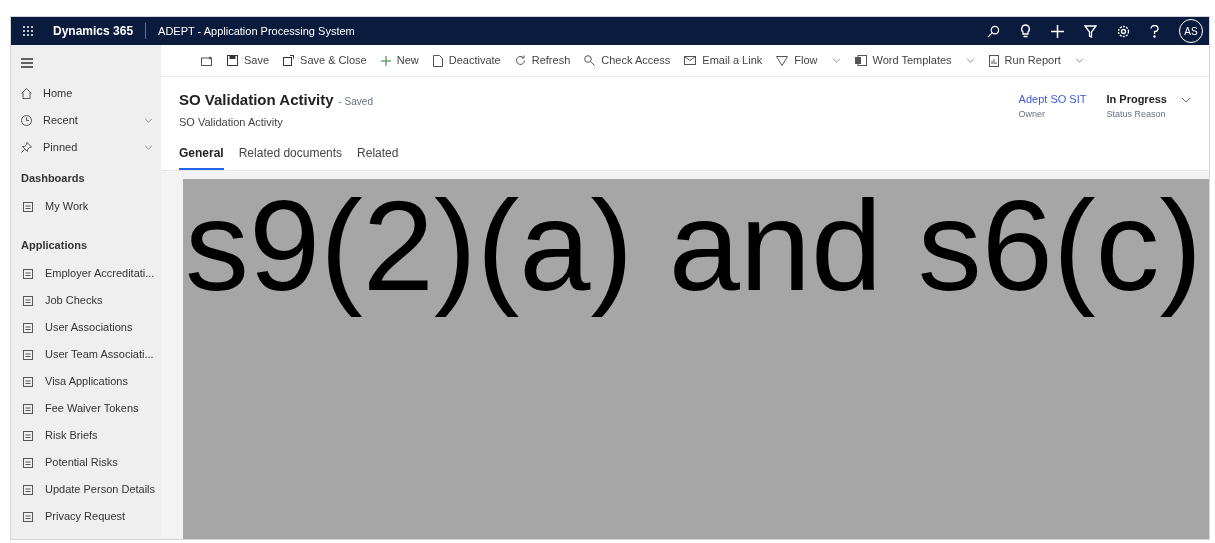 The height and width of the screenshot is (543, 1215). I want to click on command-button: Refresh, so click(542, 60).